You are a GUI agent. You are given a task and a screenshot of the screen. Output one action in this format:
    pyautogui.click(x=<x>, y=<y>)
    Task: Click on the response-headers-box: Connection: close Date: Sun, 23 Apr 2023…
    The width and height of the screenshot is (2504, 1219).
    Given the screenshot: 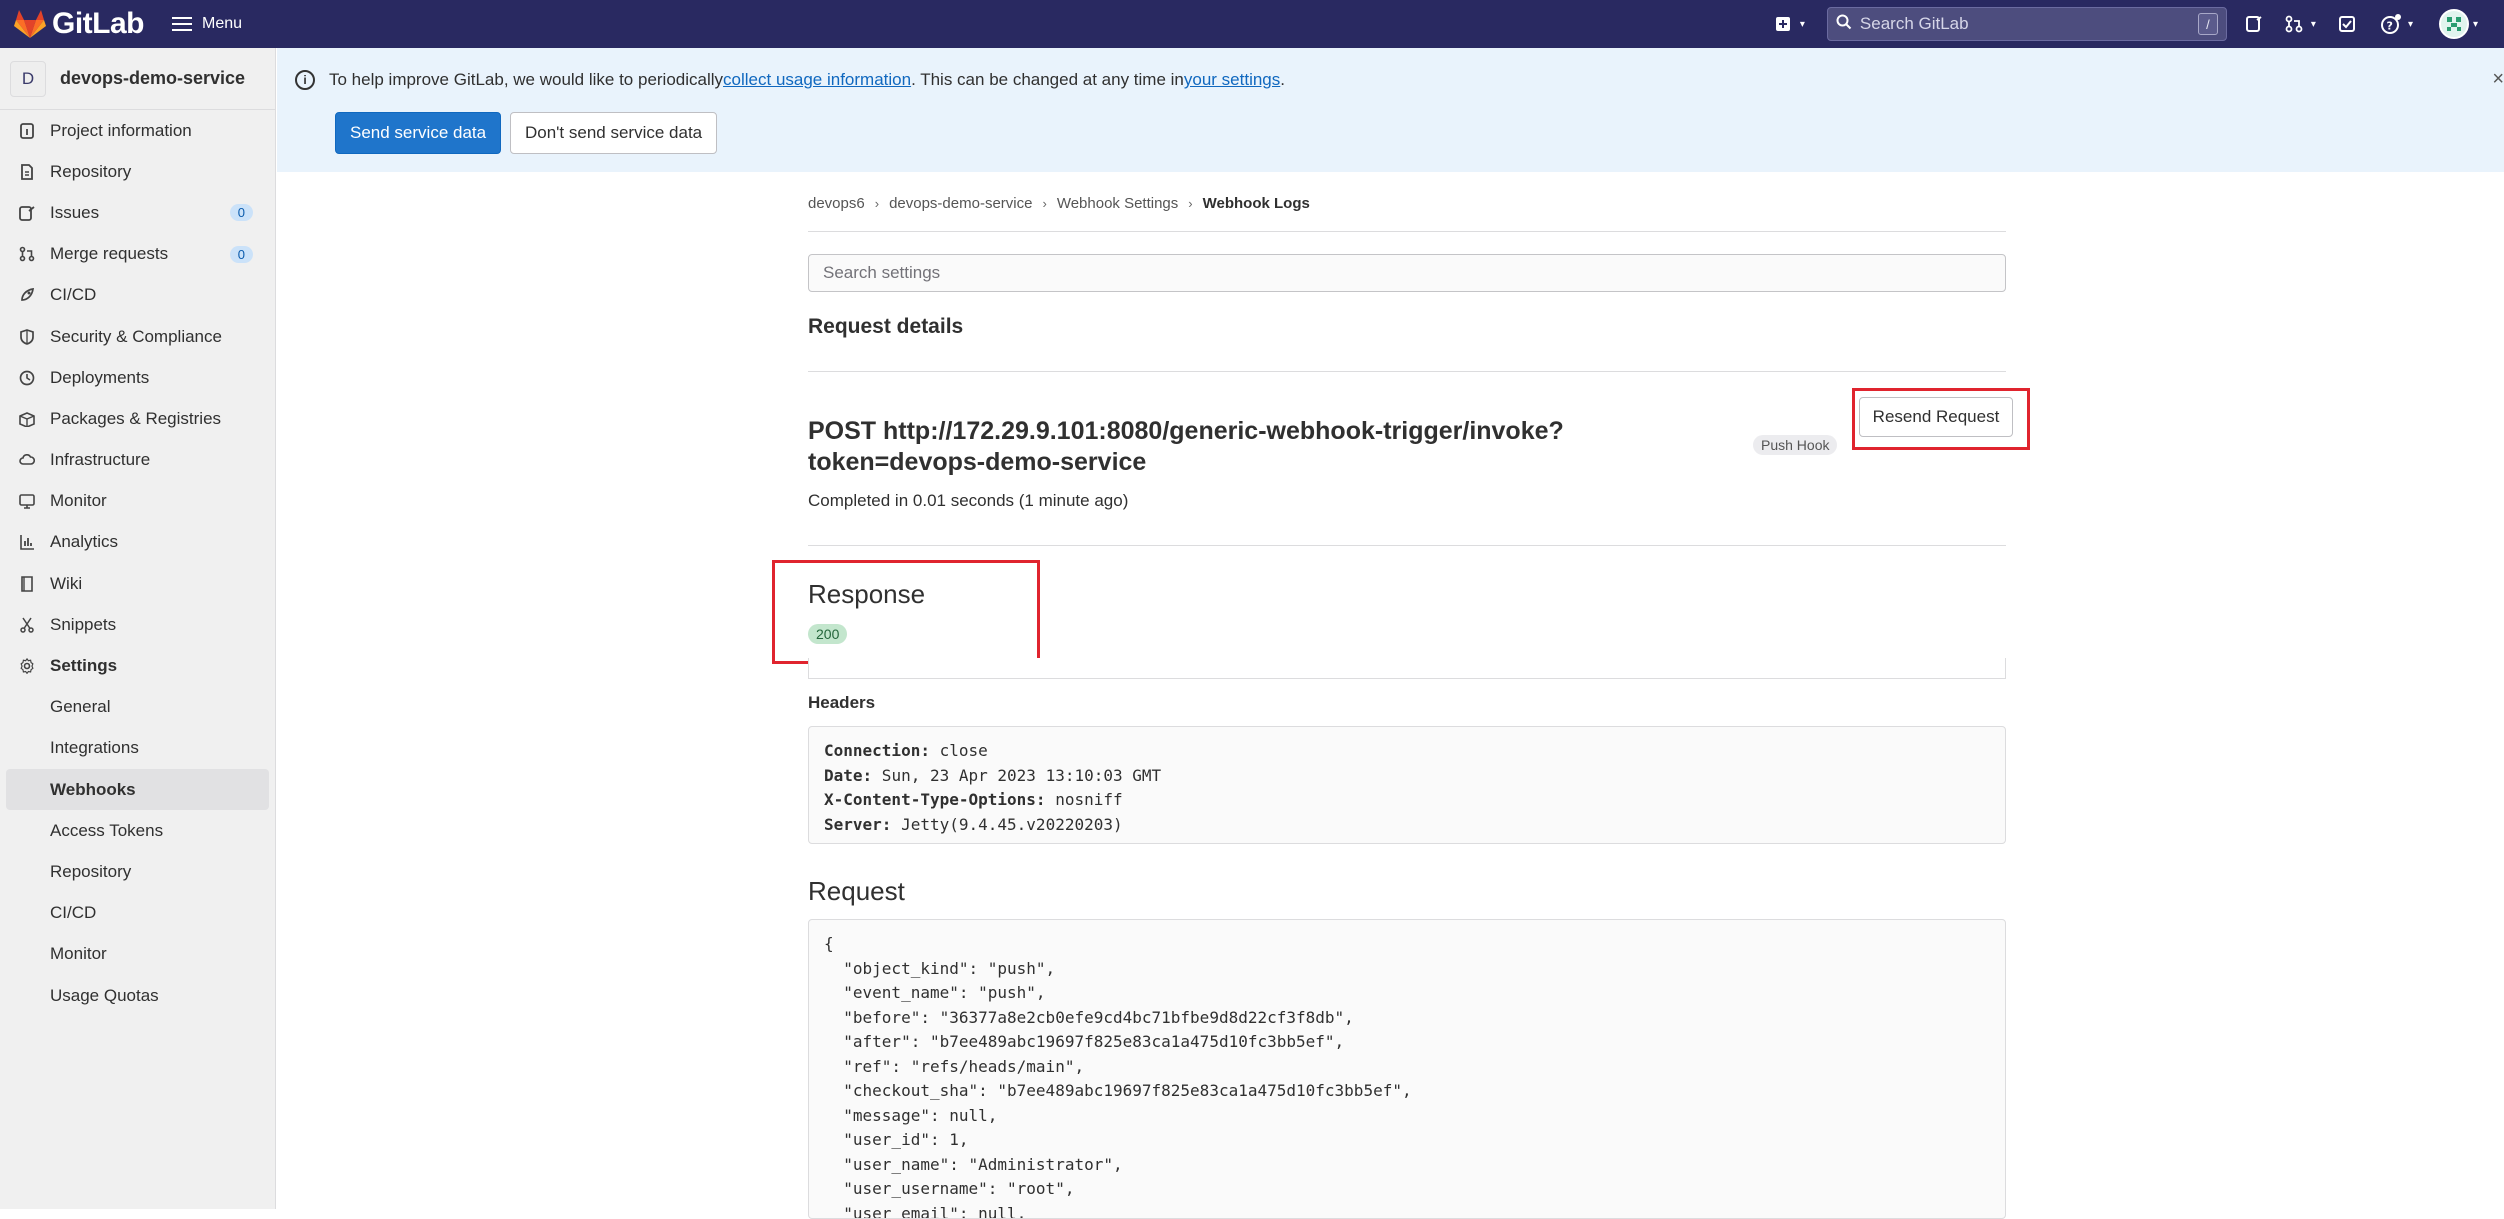 What is the action you would take?
    pyautogui.click(x=1407, y=785)
    